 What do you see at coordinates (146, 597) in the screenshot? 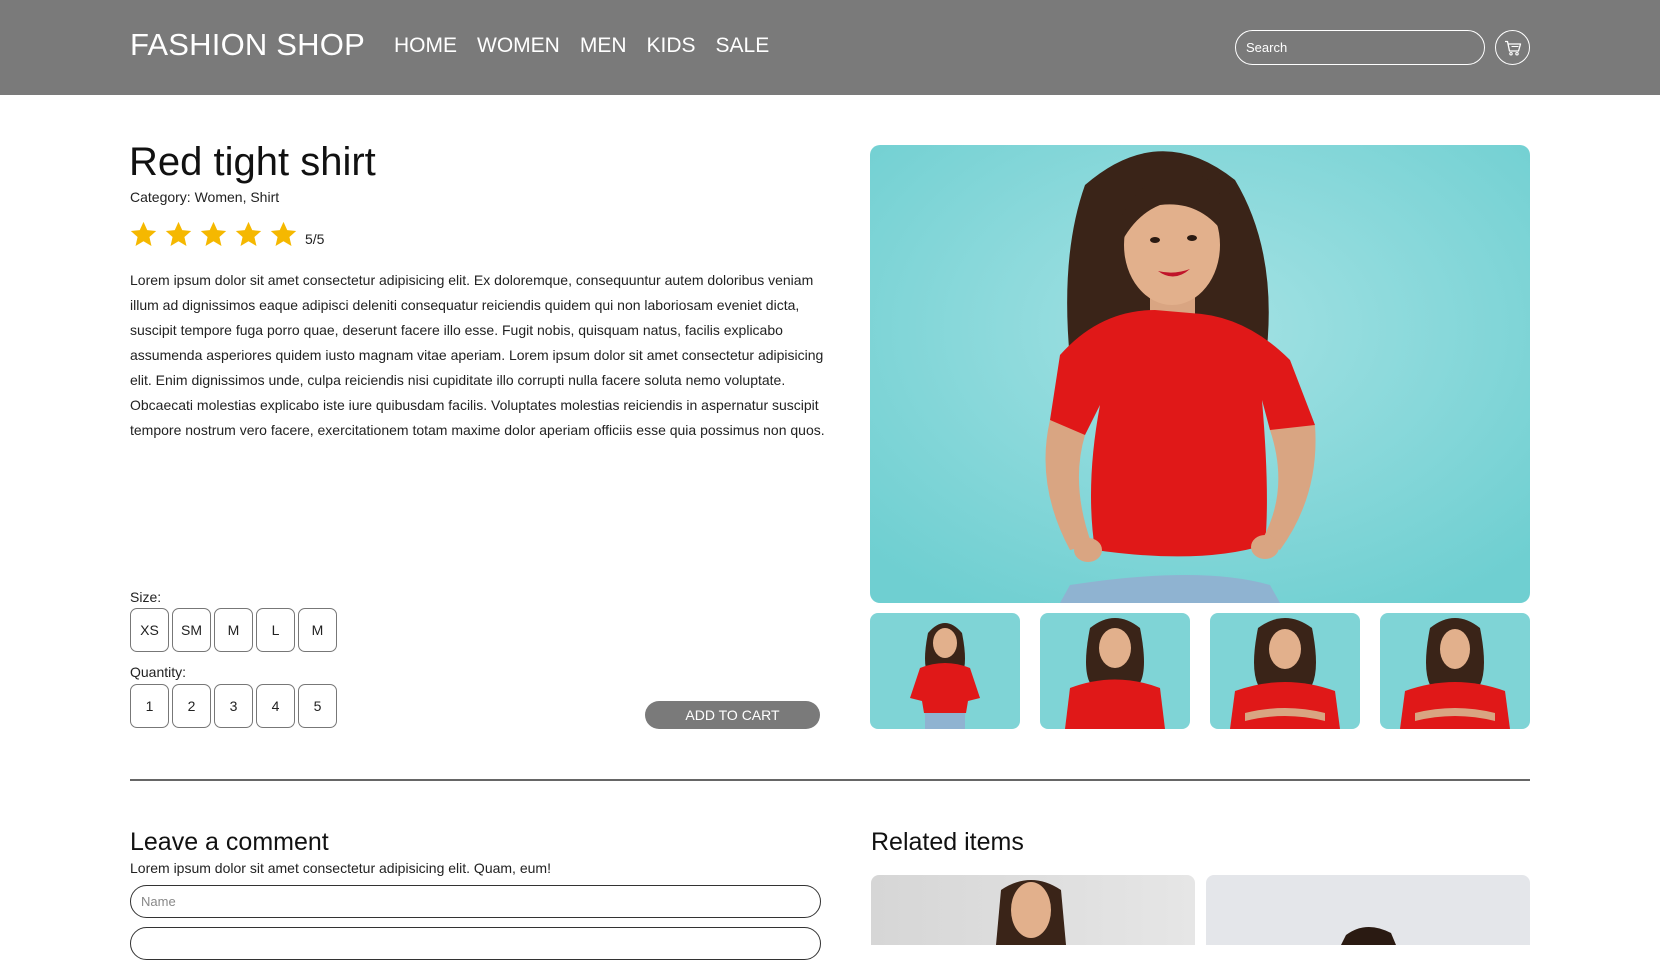
I see `size-label: Size:` at bounding box center [146, 597].